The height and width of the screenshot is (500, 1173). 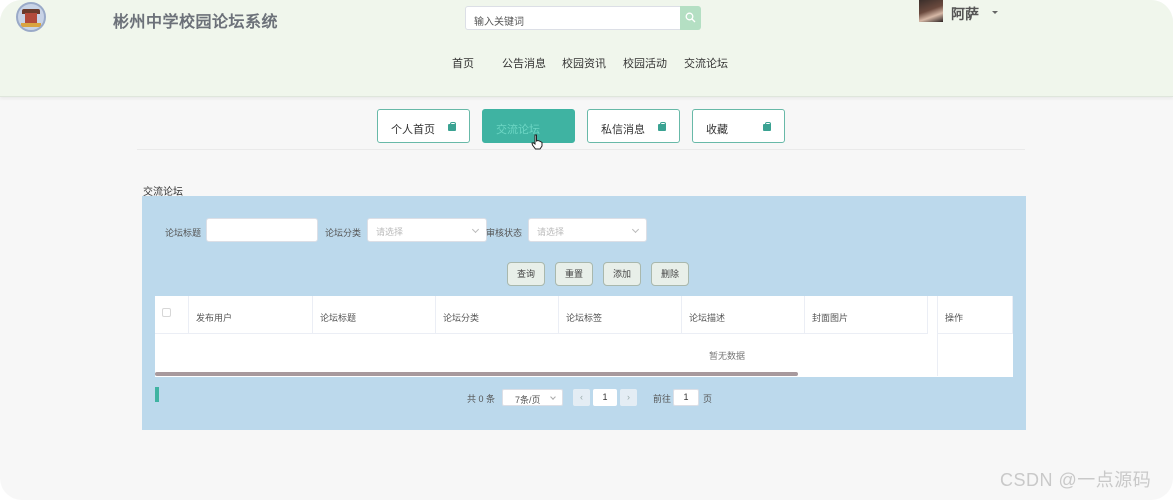 I want to click on page-size-select: 7条/页, so click(x=532, y=397).